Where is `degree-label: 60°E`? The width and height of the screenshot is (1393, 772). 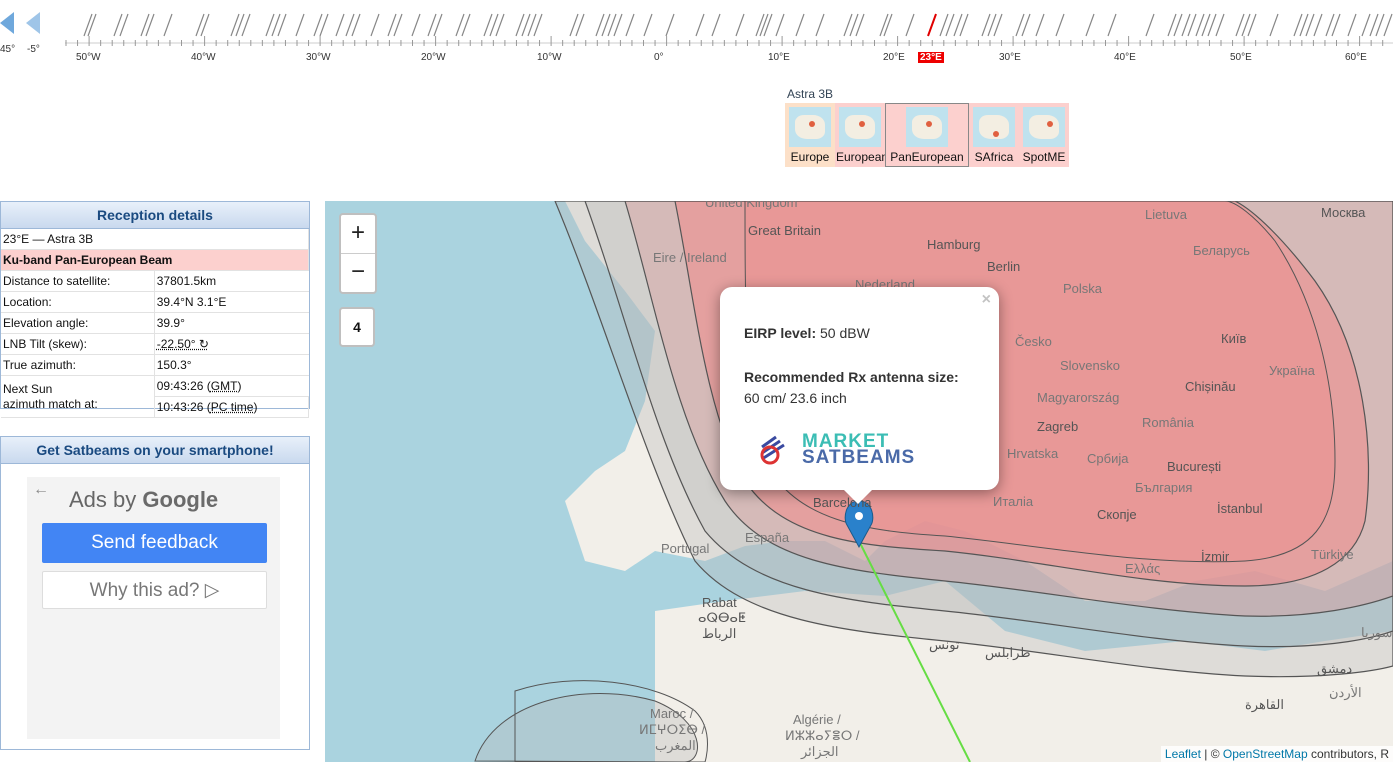 degree-label: 60°E is located at coordinates (1356, 57).